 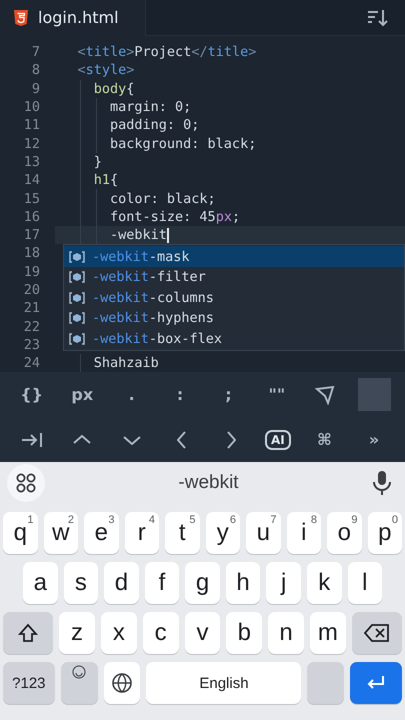 What do you see at coordinates (228, 394) in the screenshot?
I see `symbol-key: ;` at bounding box center [228, 394].